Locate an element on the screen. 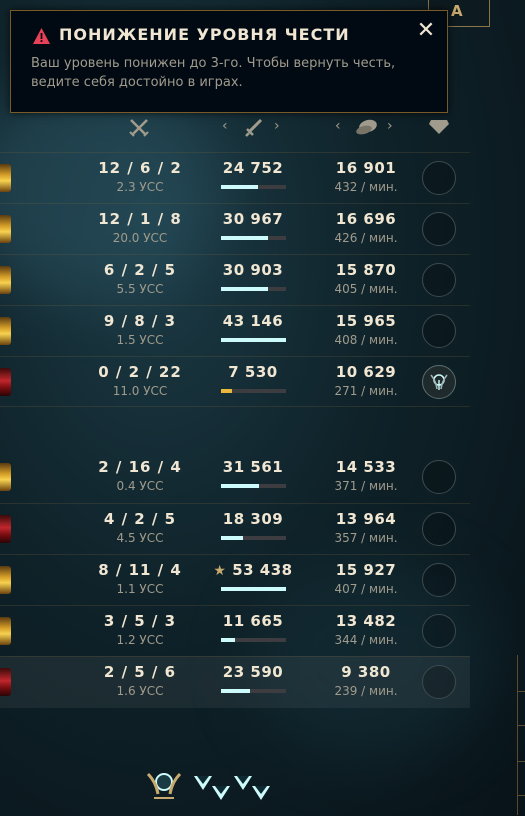  gold-per-minute: 407 / мин. is located at coordinates (366, 589).